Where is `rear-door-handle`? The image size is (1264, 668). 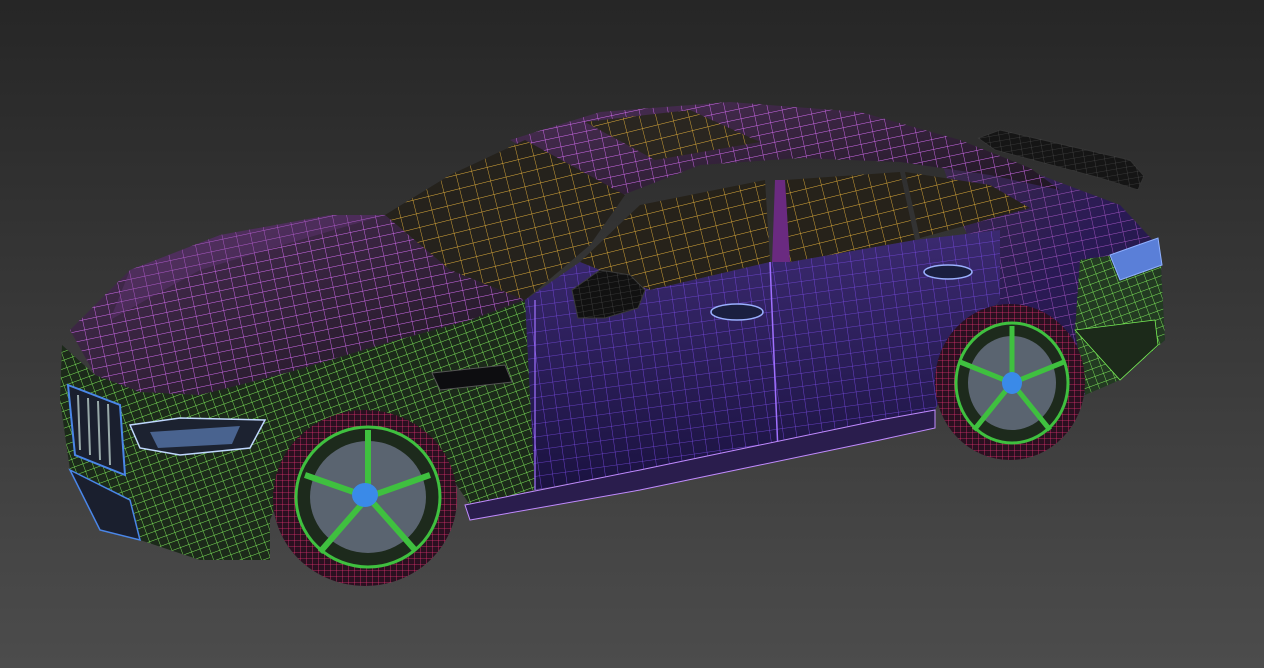 rear-door-handle is located at coordinates (948, 272).